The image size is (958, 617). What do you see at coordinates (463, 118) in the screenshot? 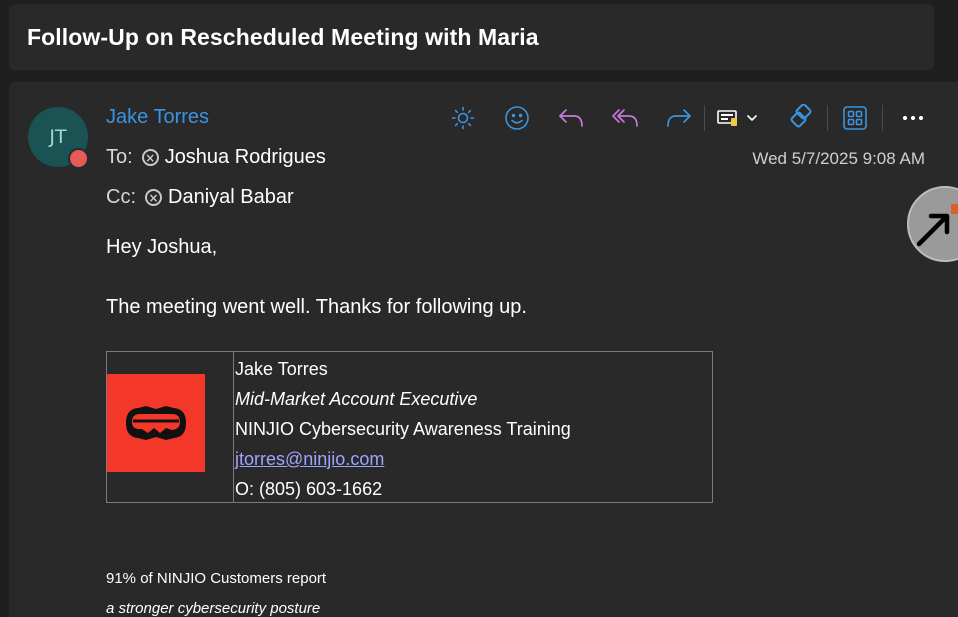
I see `sun-icon` at bounding box center [463, 118].